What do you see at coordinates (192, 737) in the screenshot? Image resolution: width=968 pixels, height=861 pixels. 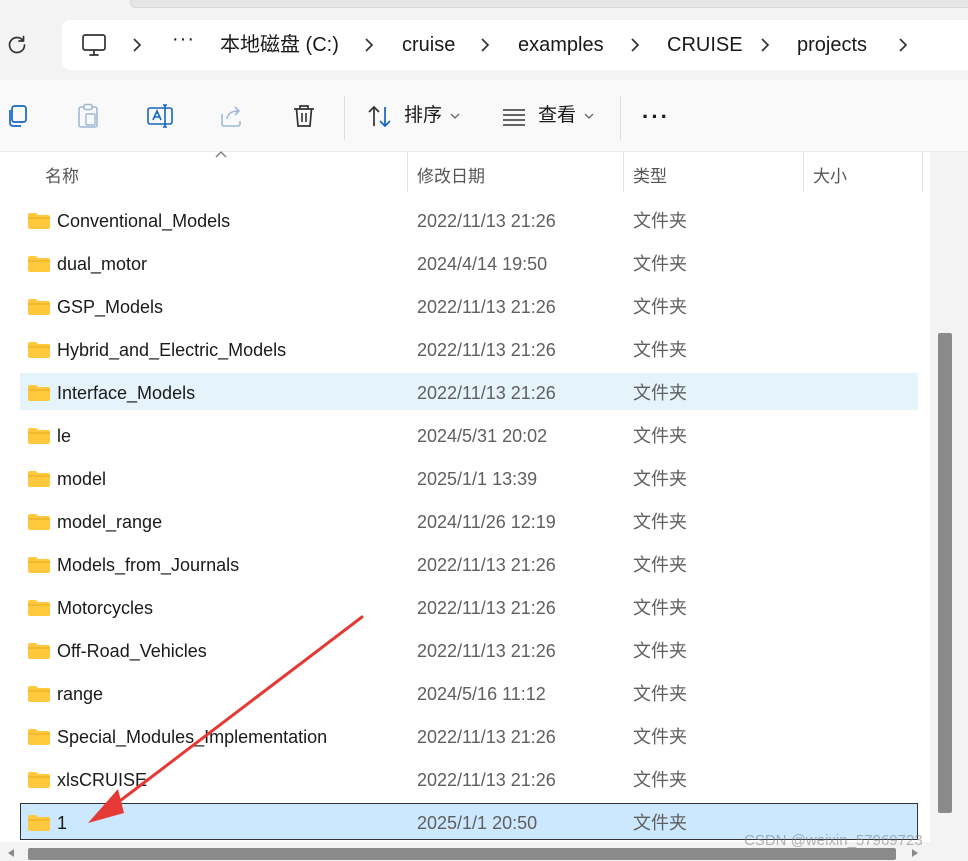 I see `file-name: Special_Modules_Implementation` at bounding box center [192, 737].